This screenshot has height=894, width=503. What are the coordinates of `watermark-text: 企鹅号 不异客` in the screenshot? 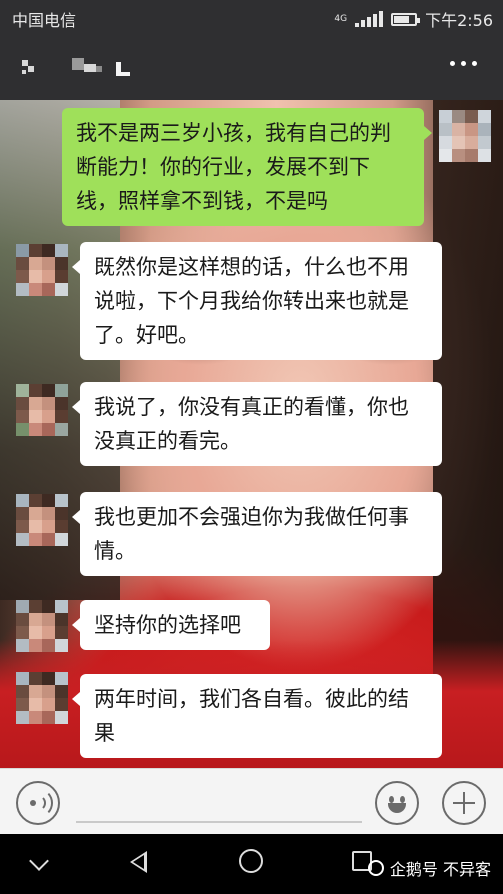 It's located at (440, 869).